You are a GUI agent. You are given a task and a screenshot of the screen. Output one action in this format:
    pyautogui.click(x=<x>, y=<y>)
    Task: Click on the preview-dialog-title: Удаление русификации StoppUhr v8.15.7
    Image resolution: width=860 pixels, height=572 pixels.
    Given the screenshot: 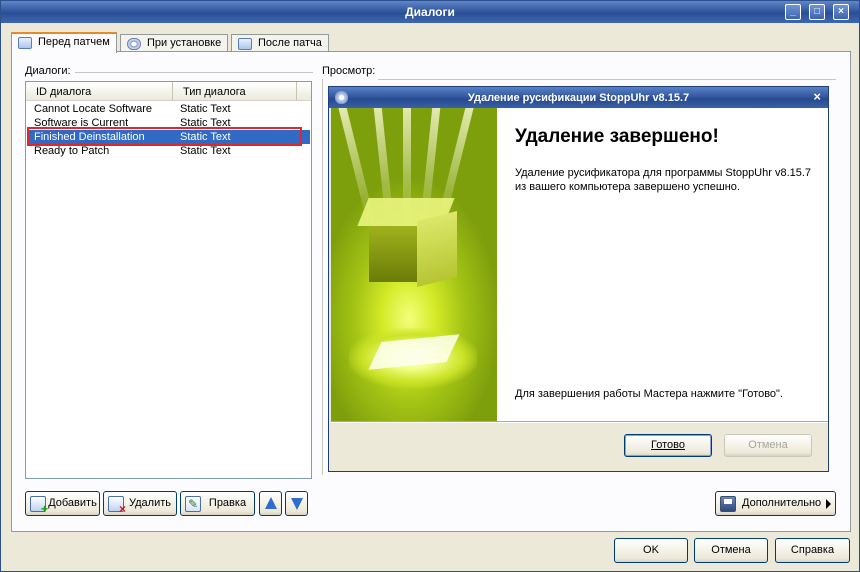 What is the action you would take?
    pyautogui.click(x=578, y=98)
    